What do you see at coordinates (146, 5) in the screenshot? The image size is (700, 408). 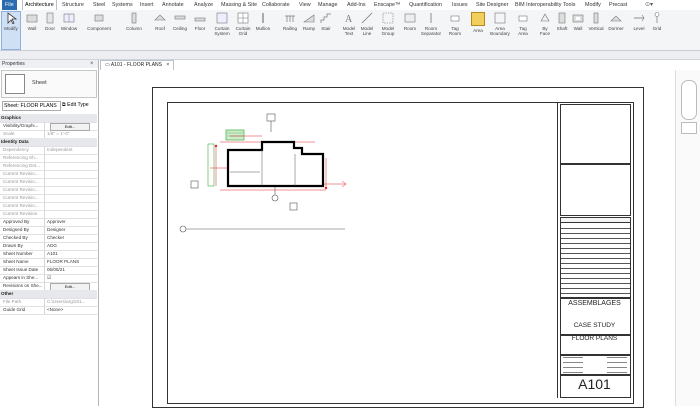 I see `tab-insert: Insert` at bounding box center [146, 5].